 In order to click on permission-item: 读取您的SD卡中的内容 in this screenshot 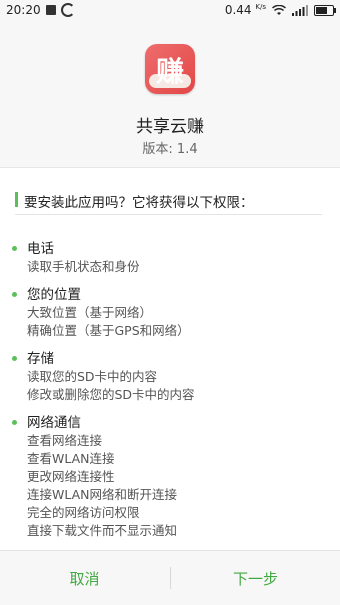, I will do `click(92, 376)`.